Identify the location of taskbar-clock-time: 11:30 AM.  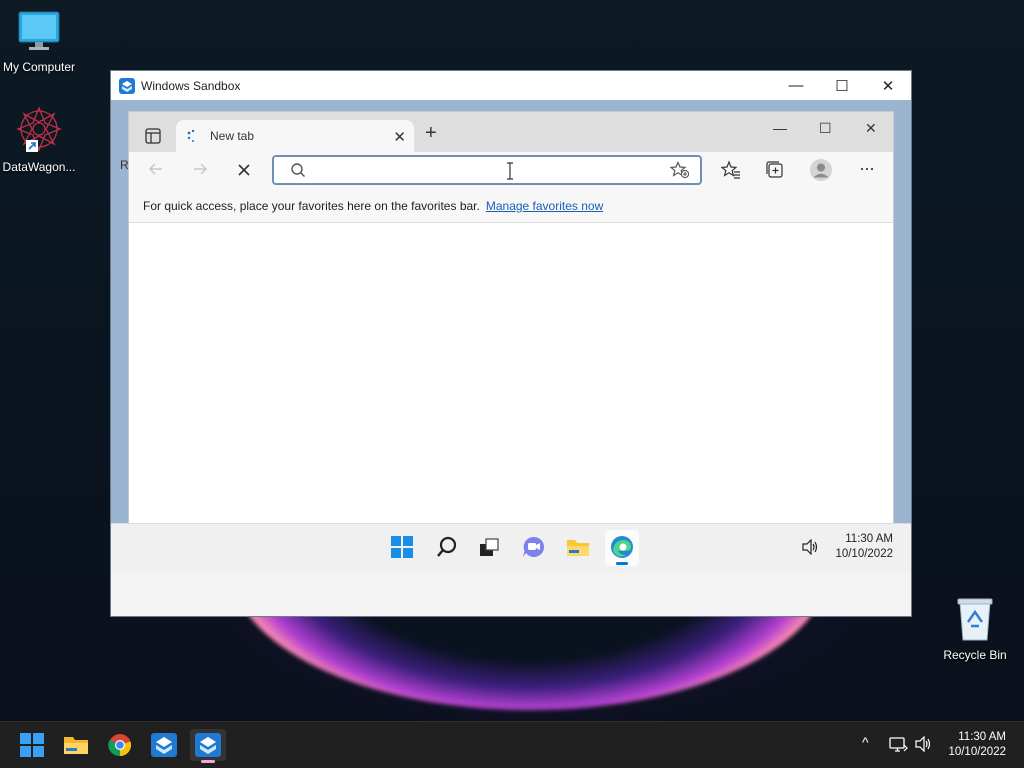
(982, 737).